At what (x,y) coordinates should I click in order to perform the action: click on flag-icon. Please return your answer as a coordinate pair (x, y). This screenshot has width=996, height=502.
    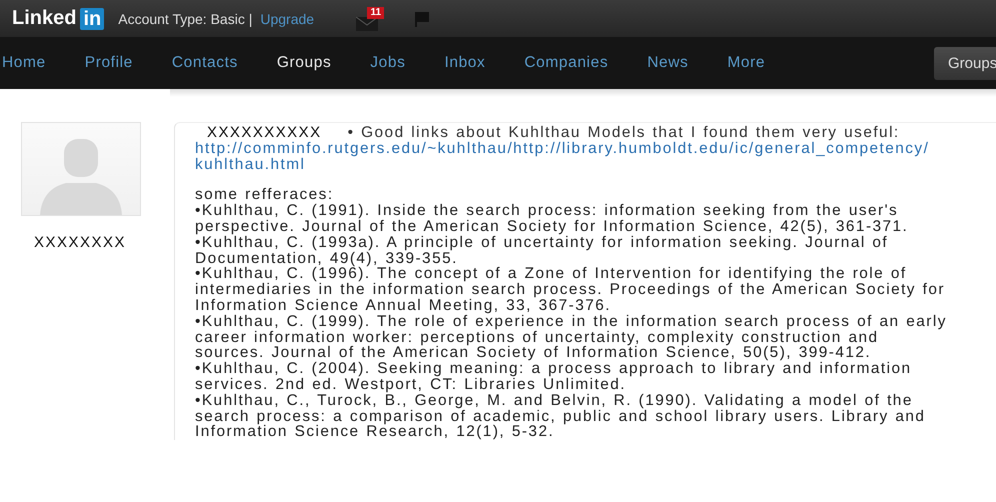
    Looking at the image, I should click on (422, 18).